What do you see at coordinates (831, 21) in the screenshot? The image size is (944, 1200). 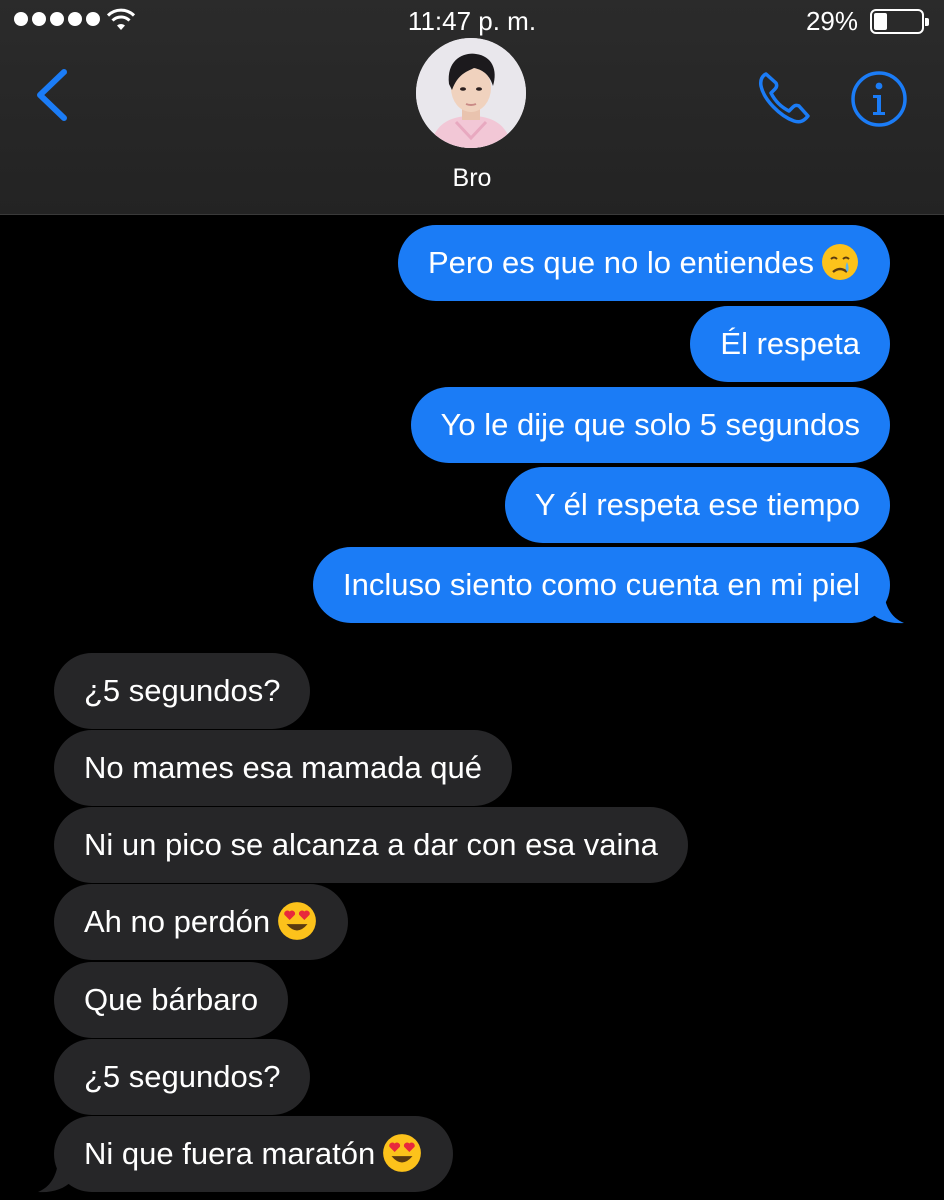 I see `battery-percentage: 29%` at bounding box center [831, 21].